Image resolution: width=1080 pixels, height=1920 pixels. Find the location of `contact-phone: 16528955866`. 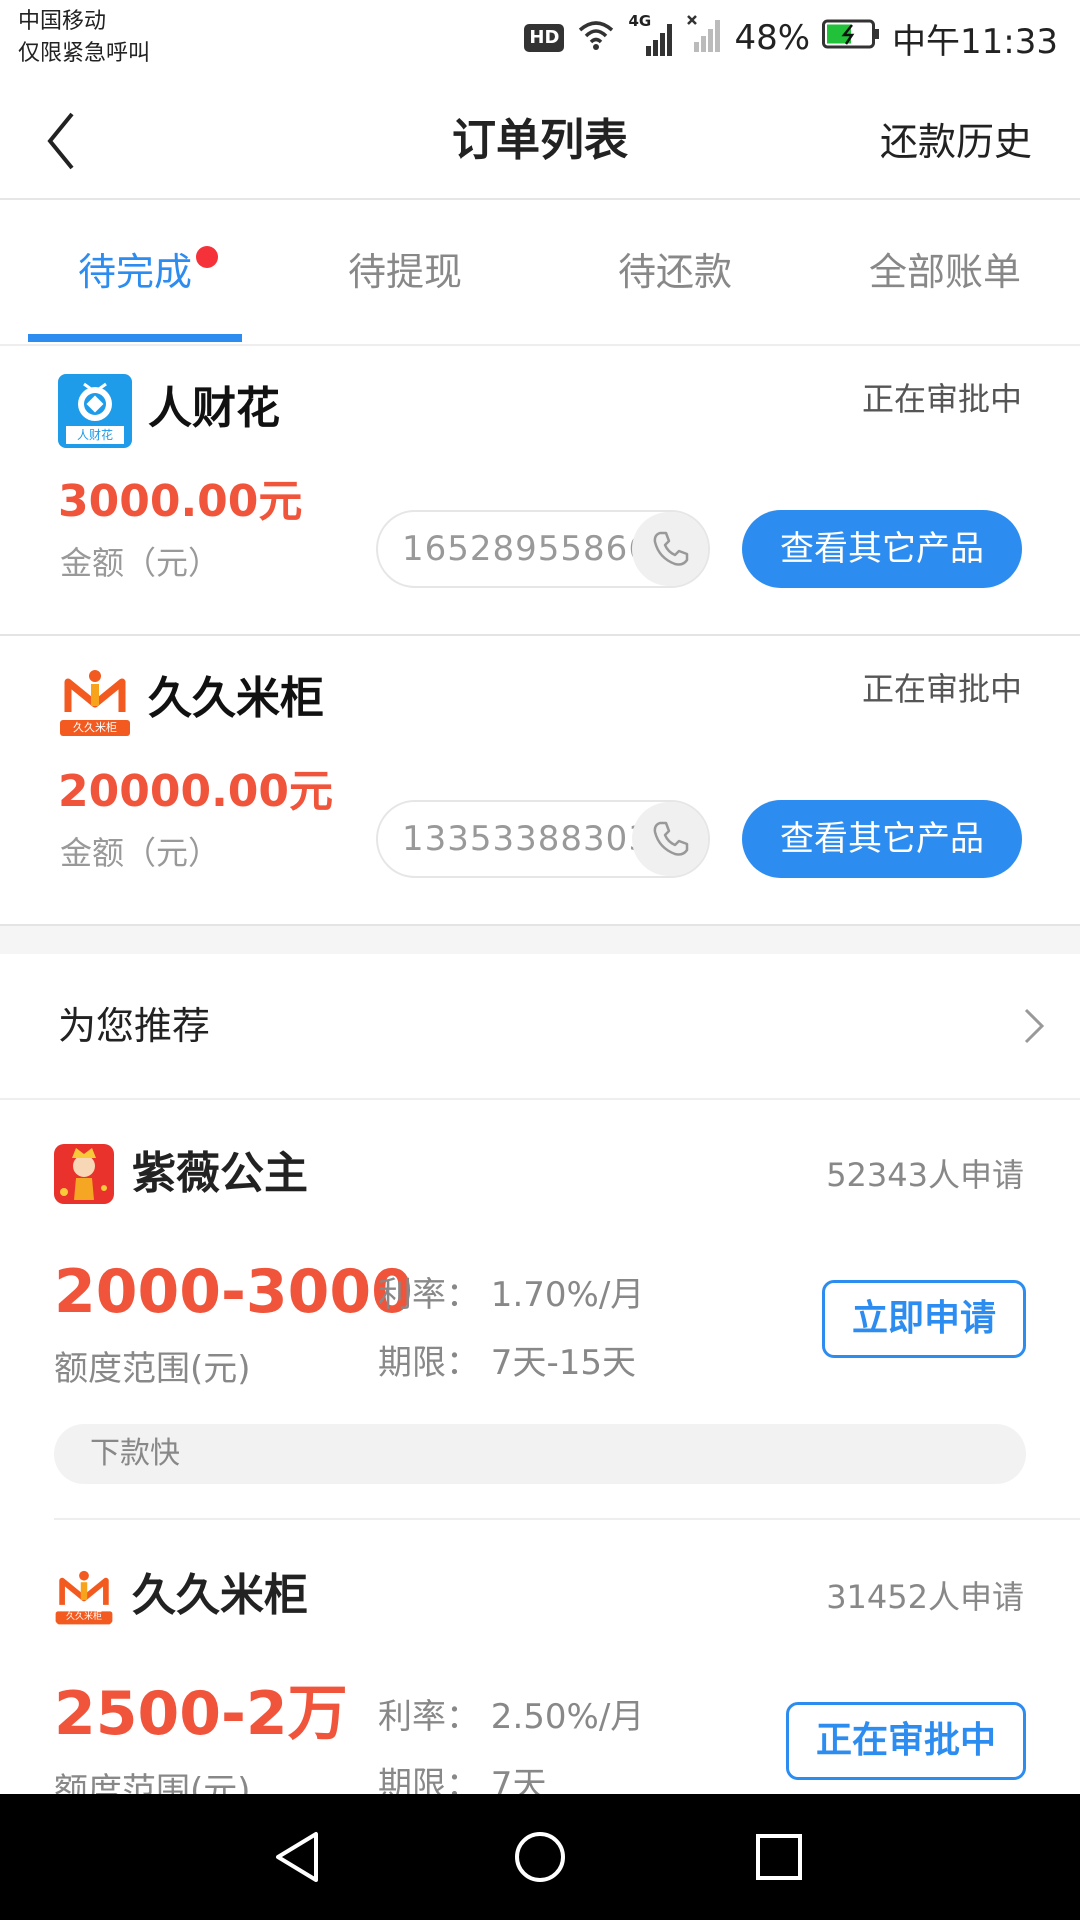

contact-phone: 16528955866 is located at coordinates (543, 549).